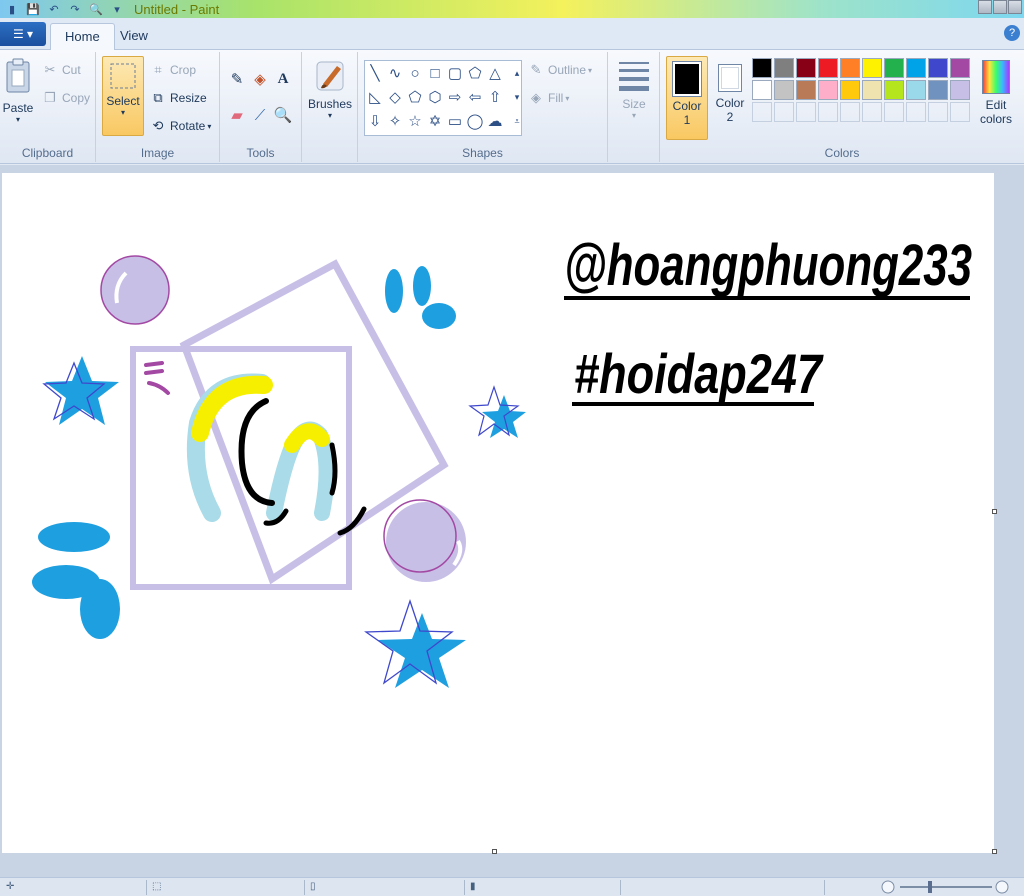  I want to click on left-arrow-shape-icon: ⇦, so click(475, 97).